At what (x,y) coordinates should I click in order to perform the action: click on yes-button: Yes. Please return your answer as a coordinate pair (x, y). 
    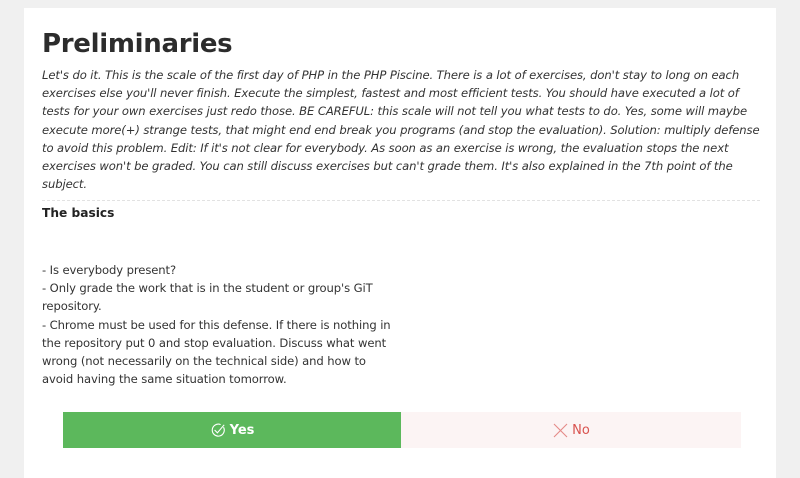
    Looking at the image, I should click on (232, 430).